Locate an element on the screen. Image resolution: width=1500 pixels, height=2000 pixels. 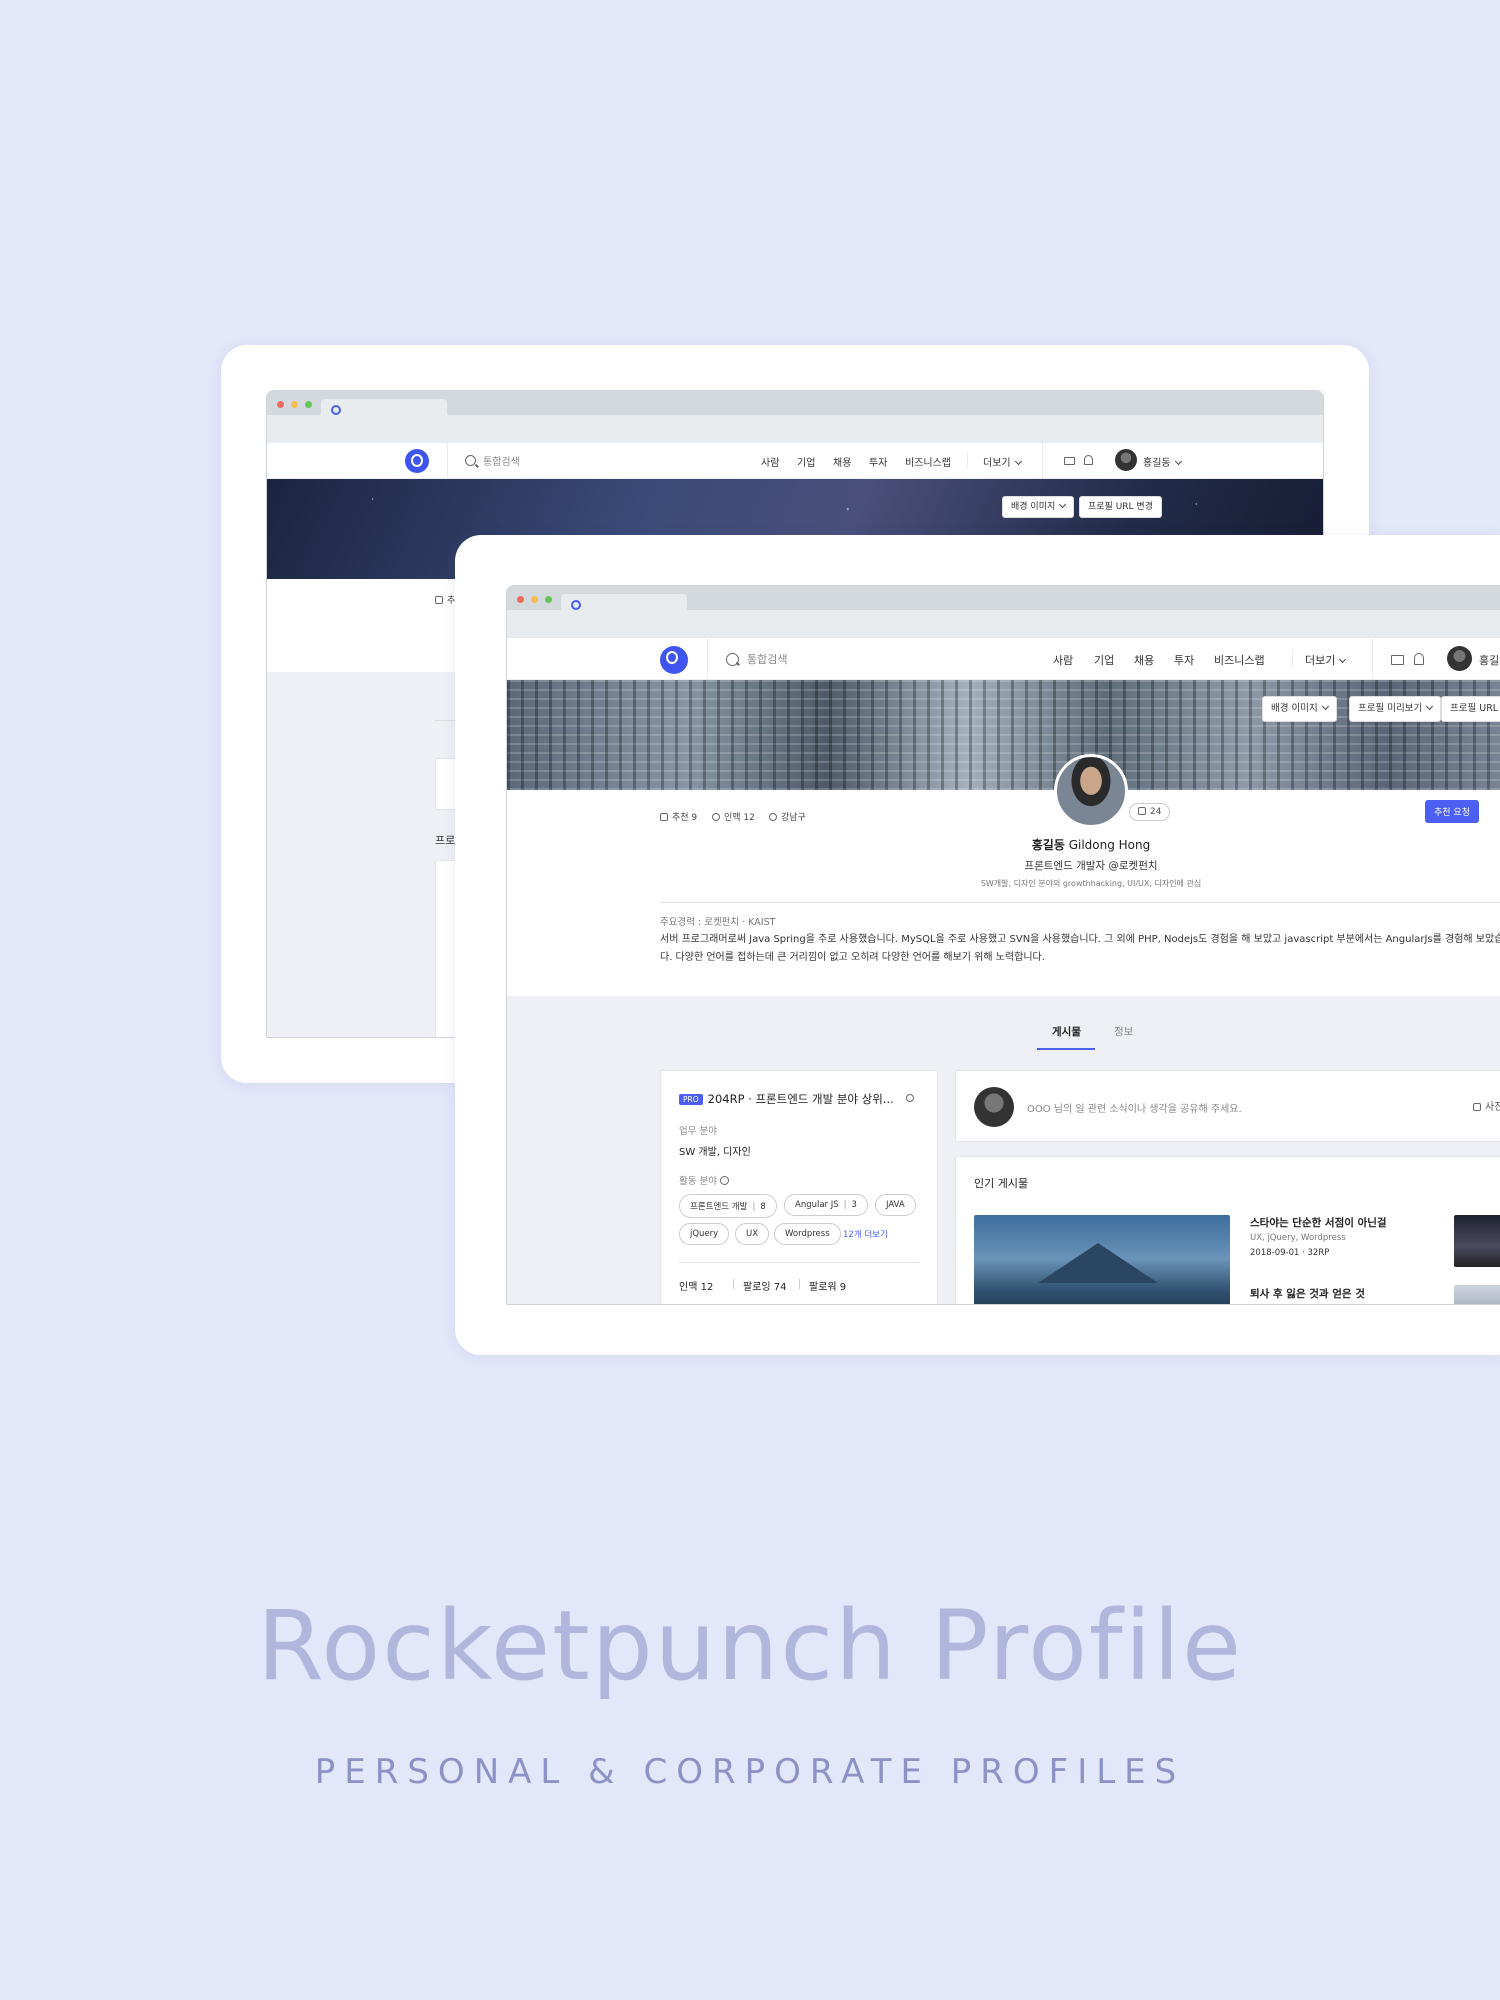
tab-info: 정보 is located at coordinates (1123, 1031).